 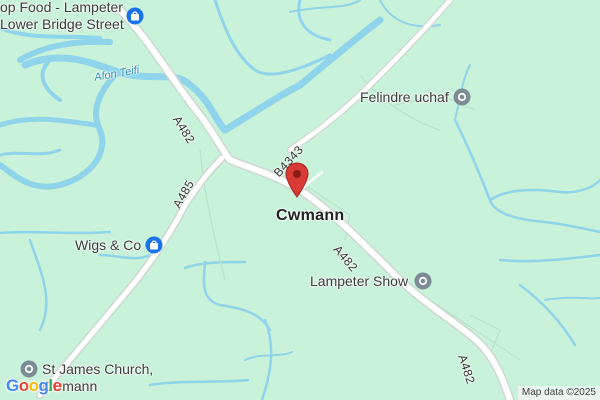 What do you see at coordinates (49, 122) in the screenshot?
I see `river-west-arm` at bounding box center [49, 122].